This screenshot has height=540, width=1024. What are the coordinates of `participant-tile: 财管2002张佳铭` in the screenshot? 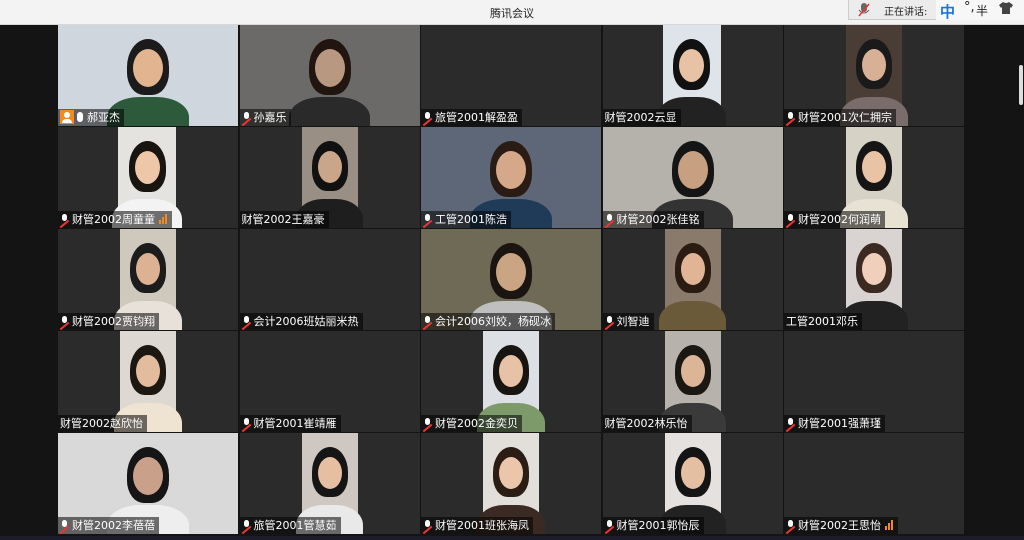 It's located at (692, 177).